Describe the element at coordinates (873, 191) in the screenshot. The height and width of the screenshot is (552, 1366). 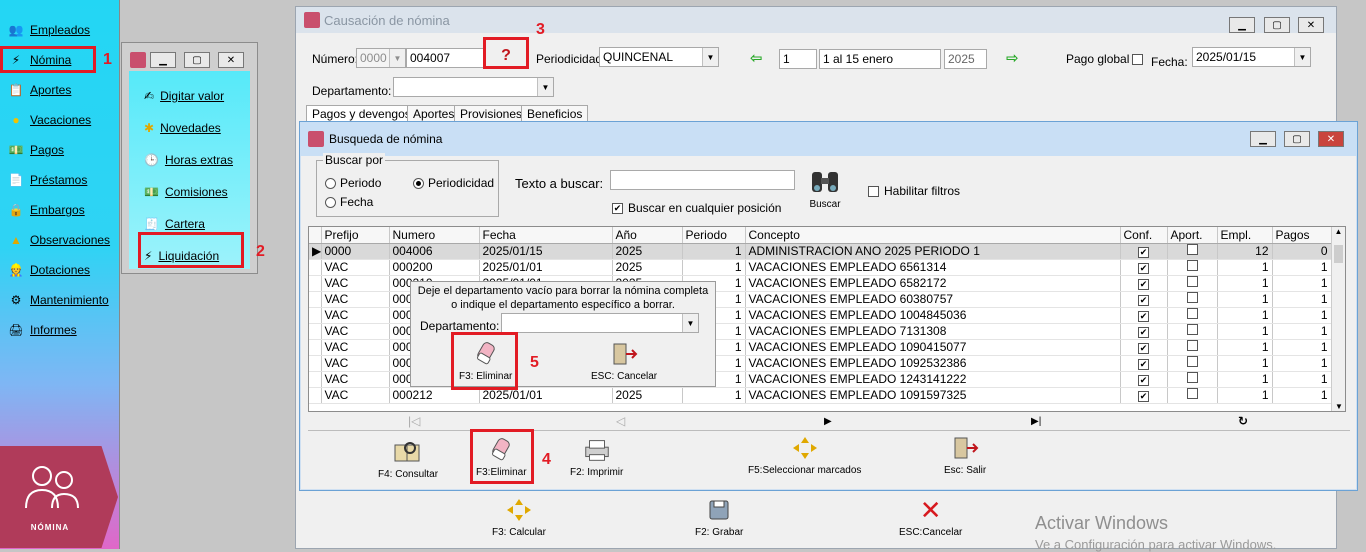
I see `habilitar-filtros-checkbox` at that location.